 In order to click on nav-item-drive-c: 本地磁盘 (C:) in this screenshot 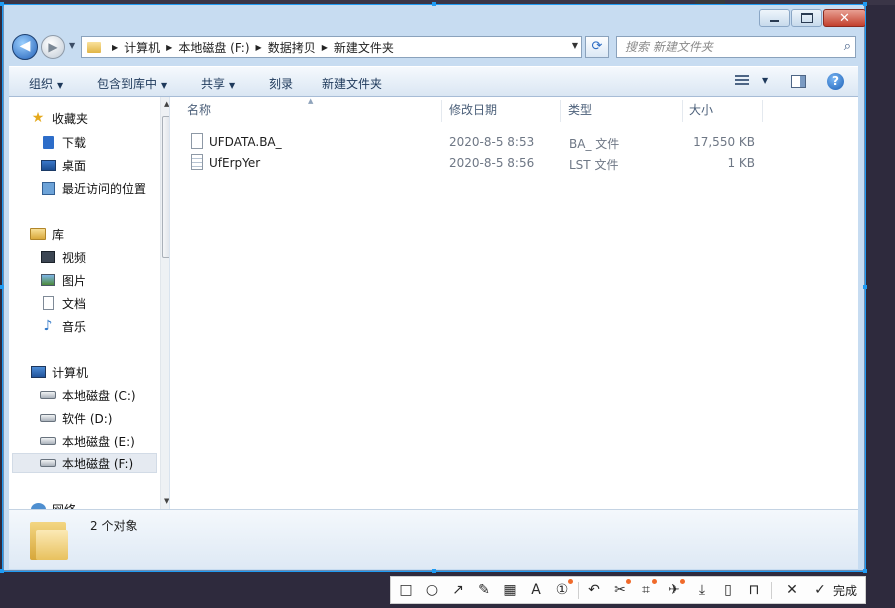, I will do `click(88, 395)`.